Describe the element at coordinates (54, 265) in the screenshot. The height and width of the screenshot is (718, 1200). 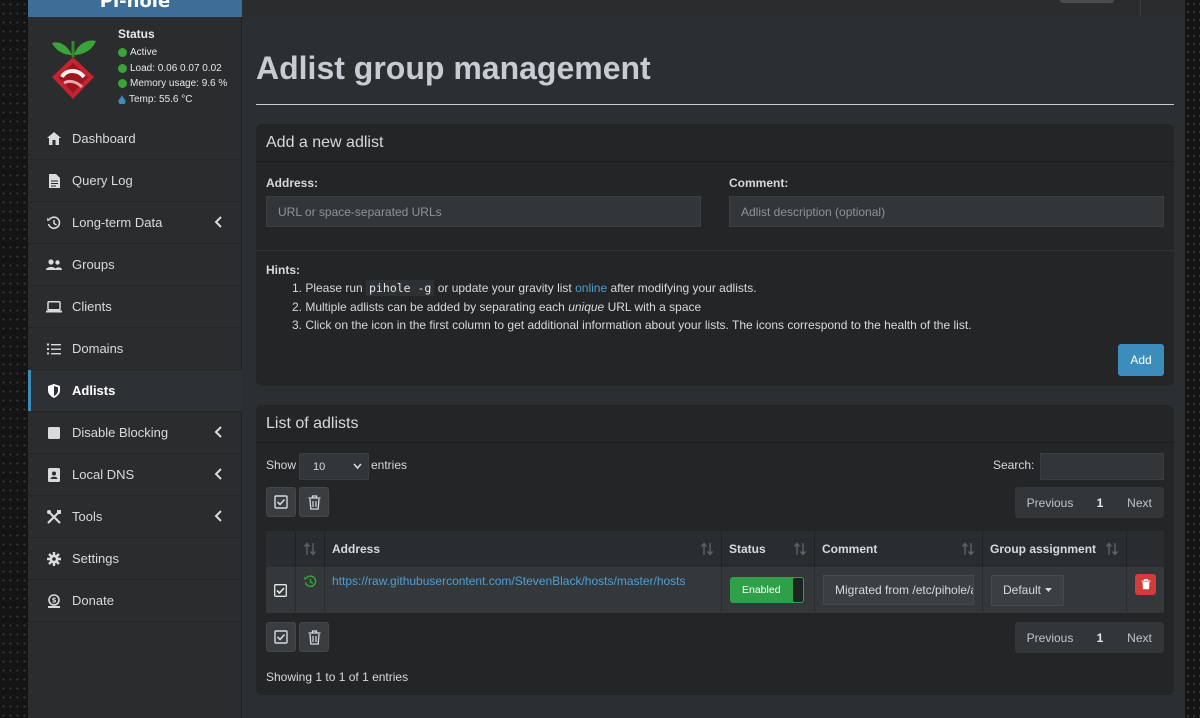
I see `users-icon` at that location.